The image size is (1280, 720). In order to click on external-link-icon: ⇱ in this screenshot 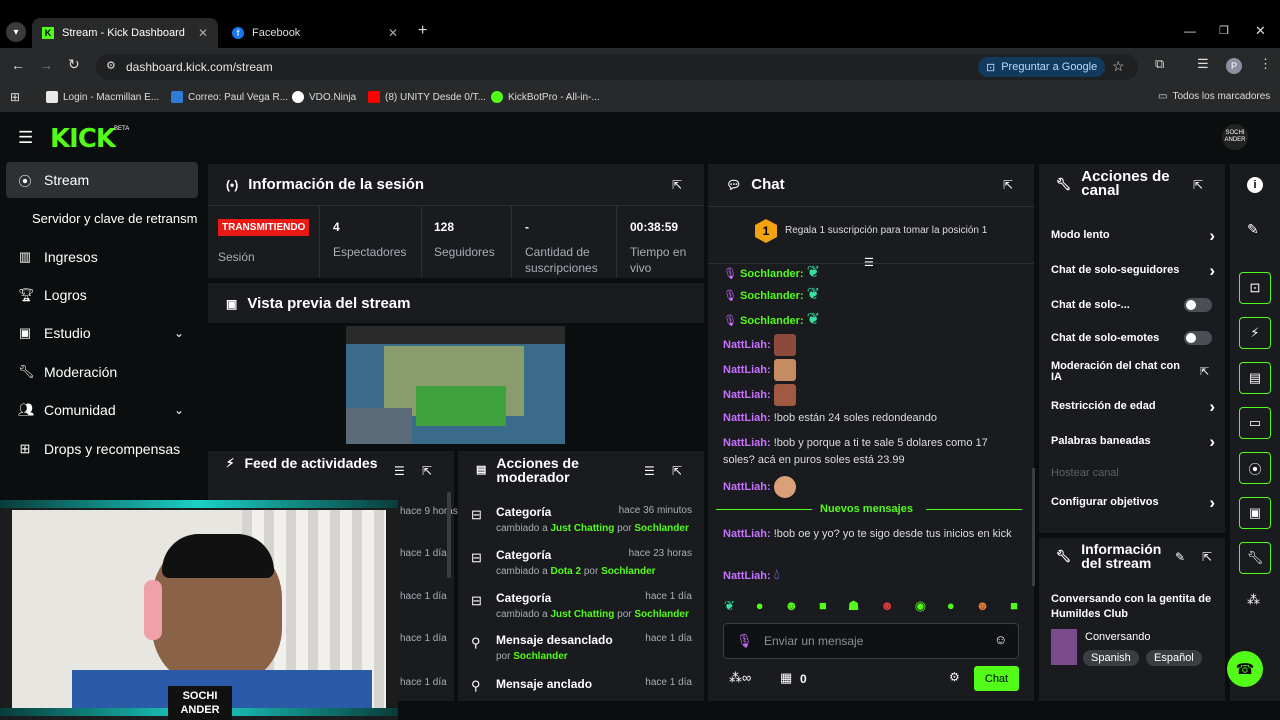, I will do `click(1204, 371)`.